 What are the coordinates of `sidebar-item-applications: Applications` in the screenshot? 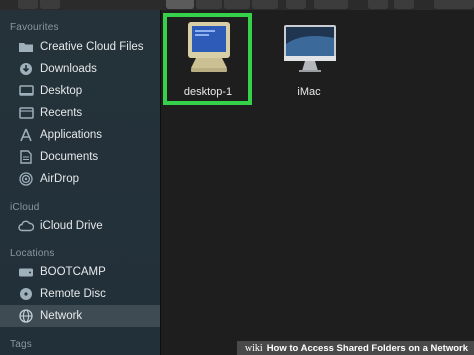 It's located at (80, 135).